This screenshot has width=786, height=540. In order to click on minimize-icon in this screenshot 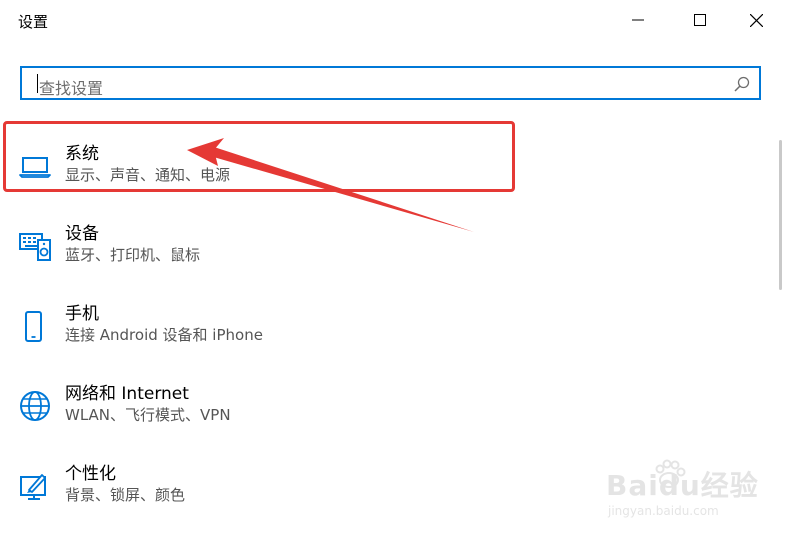, I will do `click(638, 20)`.